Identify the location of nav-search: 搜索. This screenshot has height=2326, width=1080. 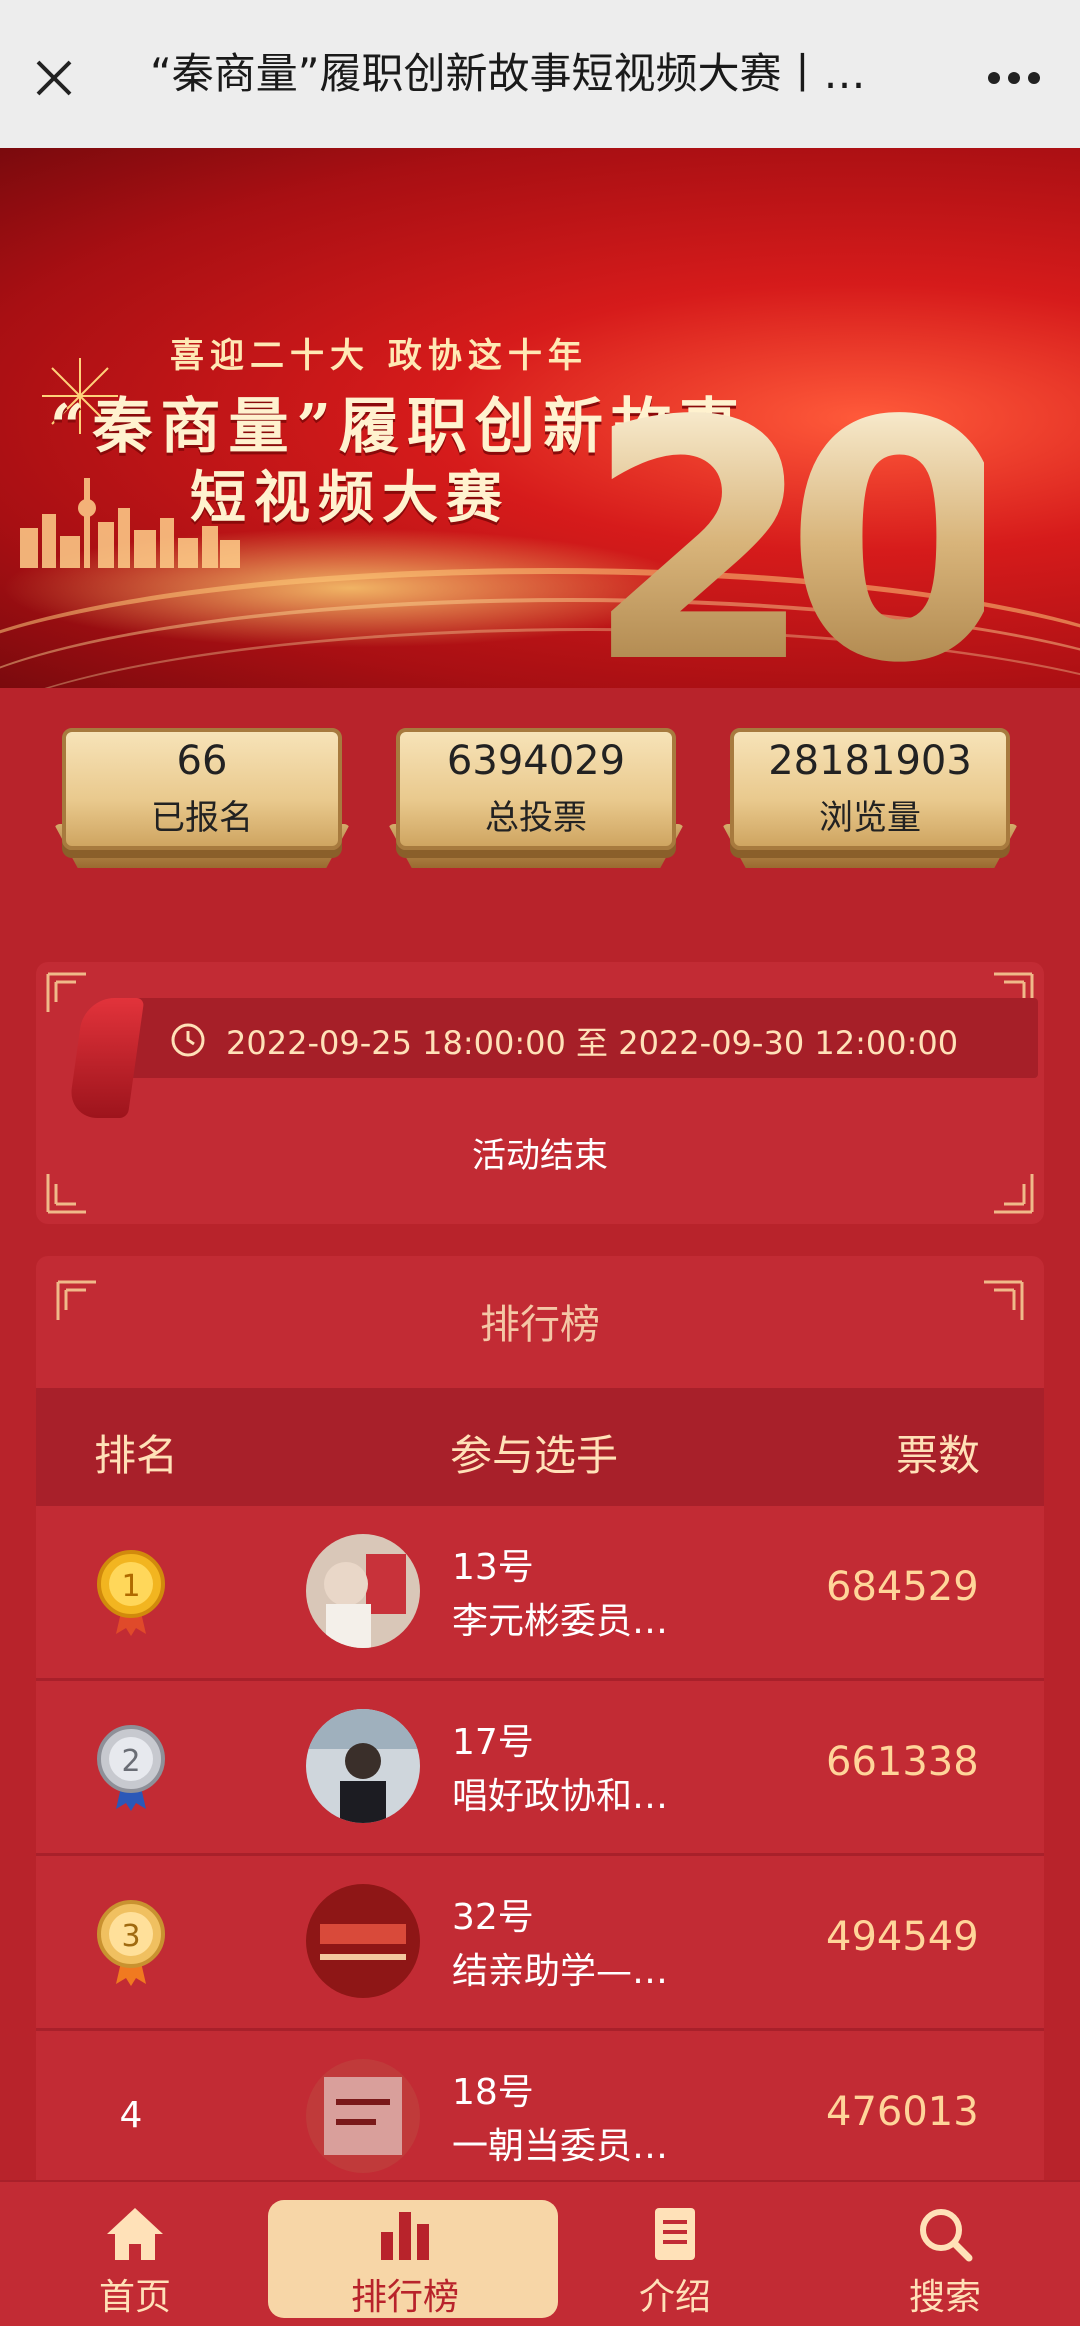
(945, 2254).